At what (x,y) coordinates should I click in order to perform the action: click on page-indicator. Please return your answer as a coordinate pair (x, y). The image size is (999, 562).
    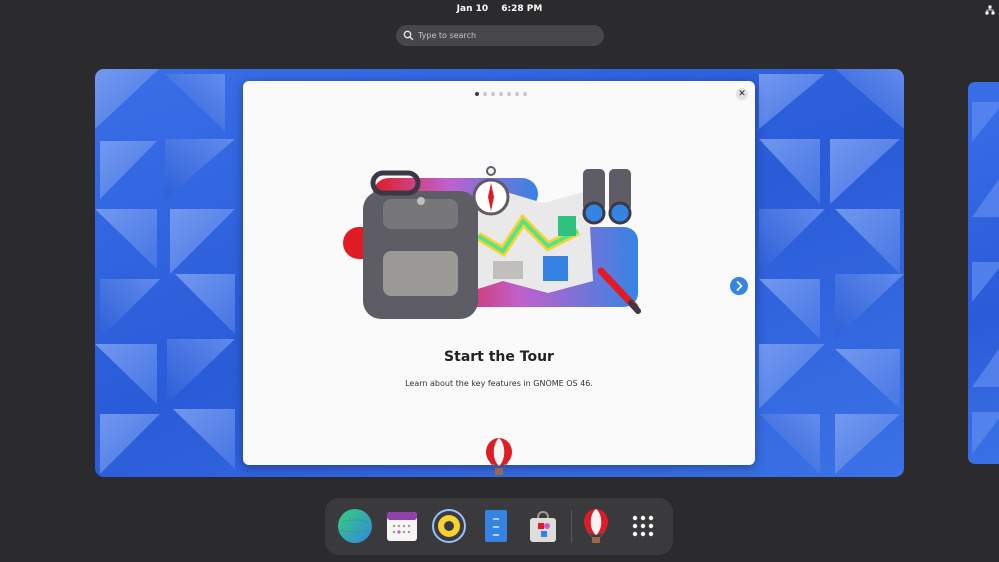
    Looking at the image, I should click on (501, 94).